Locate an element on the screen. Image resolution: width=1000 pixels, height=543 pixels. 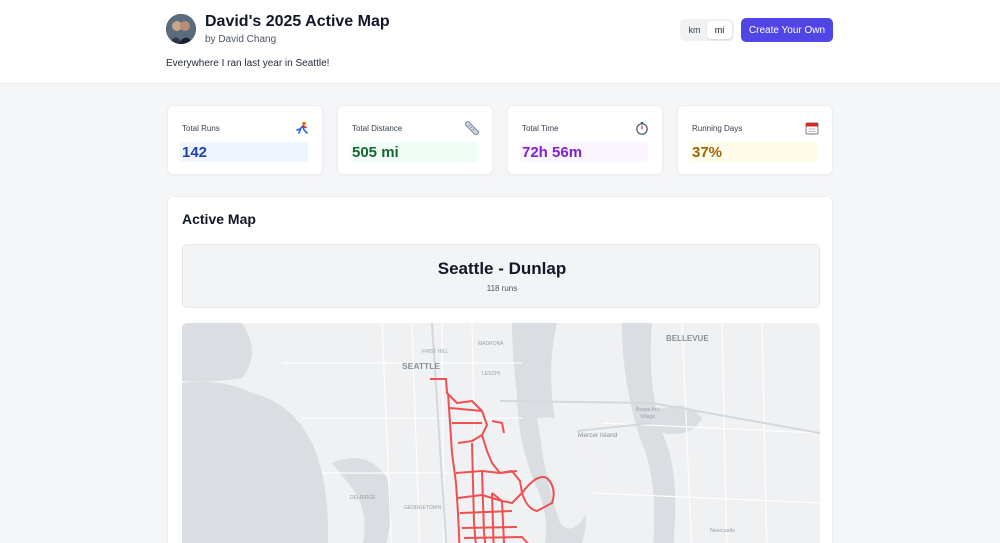
page-title: David's 2025 Active Map is located at coordinates (297, 21).